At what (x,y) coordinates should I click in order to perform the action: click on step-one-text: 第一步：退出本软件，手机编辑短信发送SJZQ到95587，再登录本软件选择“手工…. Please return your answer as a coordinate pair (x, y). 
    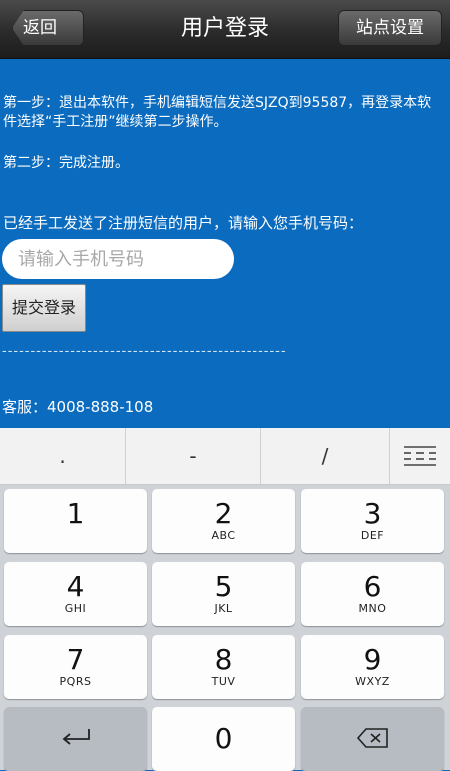
    Looking at the image, I should click on (217, 112).